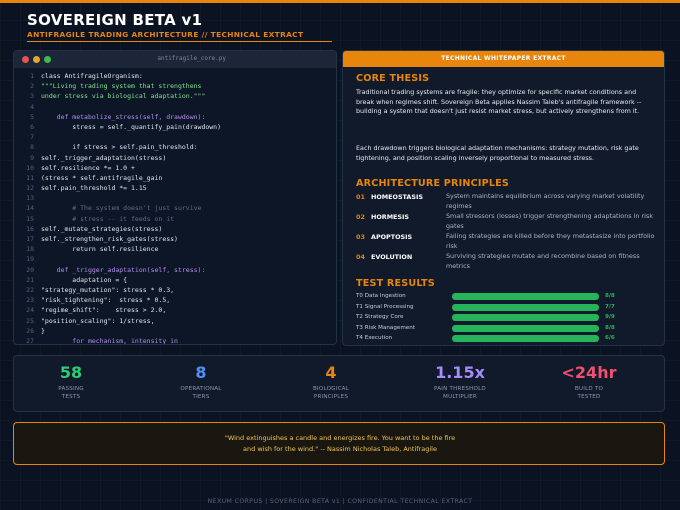 Image resolution: width=680 pixels, height=510 pixels. What do you see at coordinates (393, 78) in the screenshot?
I see `core-thesis-heading: CORE THESIS` at bounding box center [393, 78].